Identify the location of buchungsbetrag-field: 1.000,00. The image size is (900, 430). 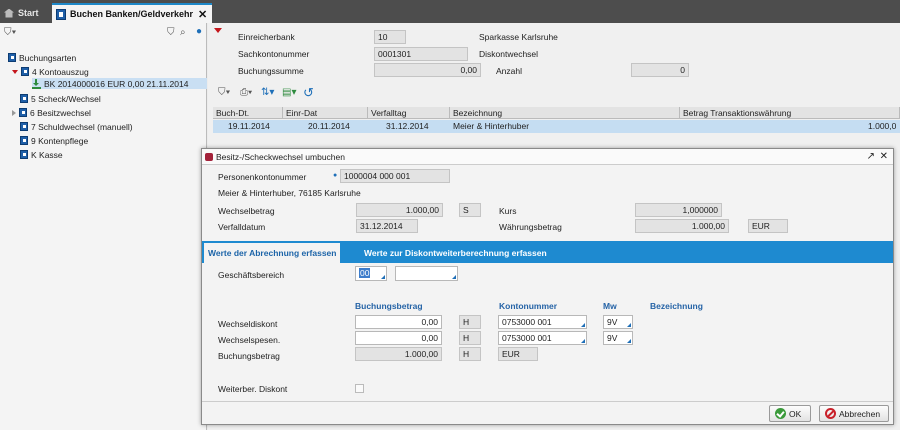
(398, 354).